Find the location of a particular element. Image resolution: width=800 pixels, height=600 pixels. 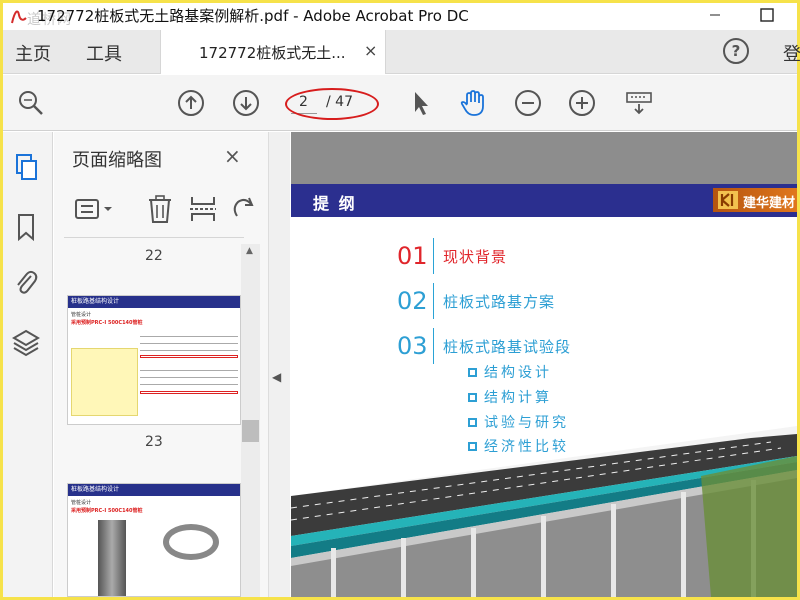

thumbnail-options-icon is located at coordinates (94, 210).